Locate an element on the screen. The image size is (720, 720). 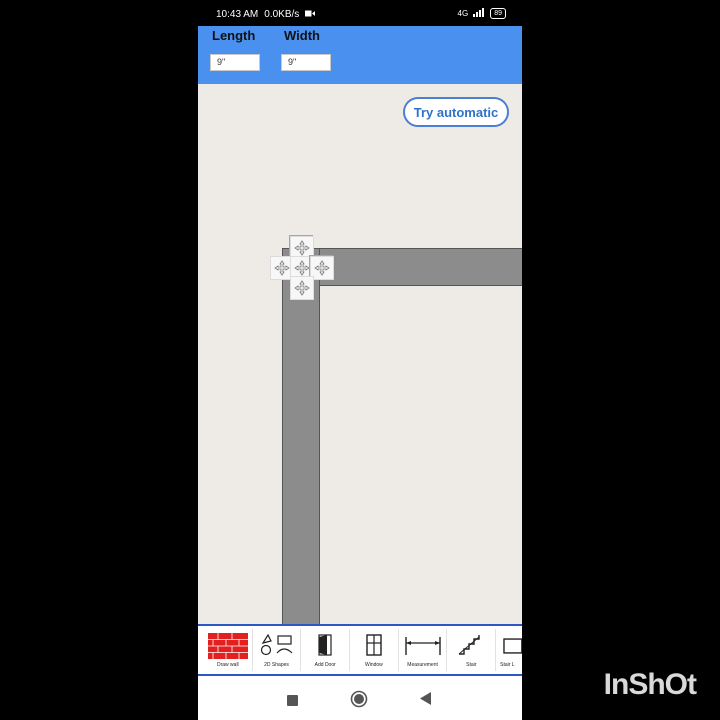
dimension-header: Length Width 9" 9" is located at coordinates (360, 55).